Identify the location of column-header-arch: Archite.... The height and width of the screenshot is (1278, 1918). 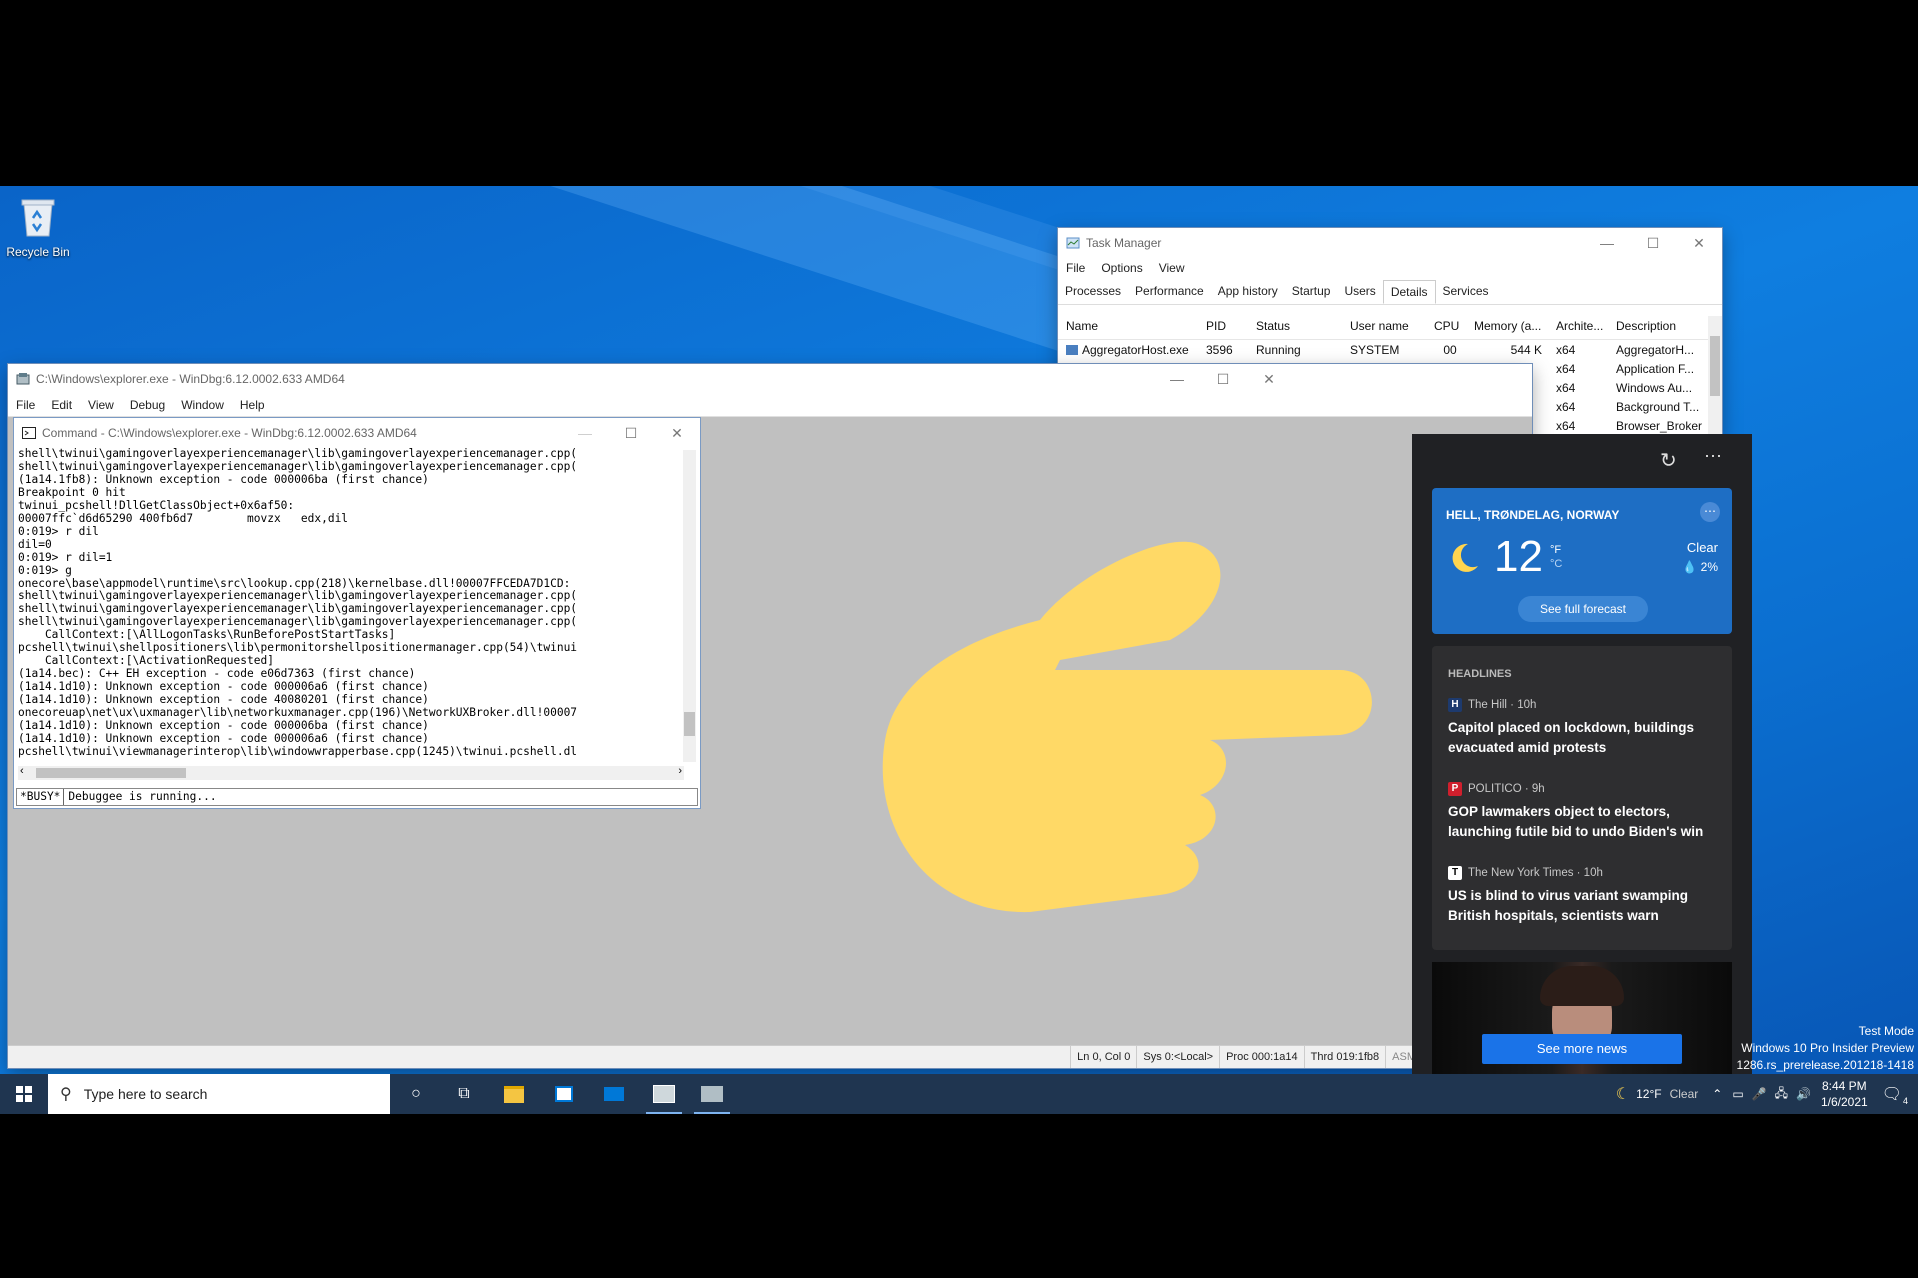
(1578, 326).